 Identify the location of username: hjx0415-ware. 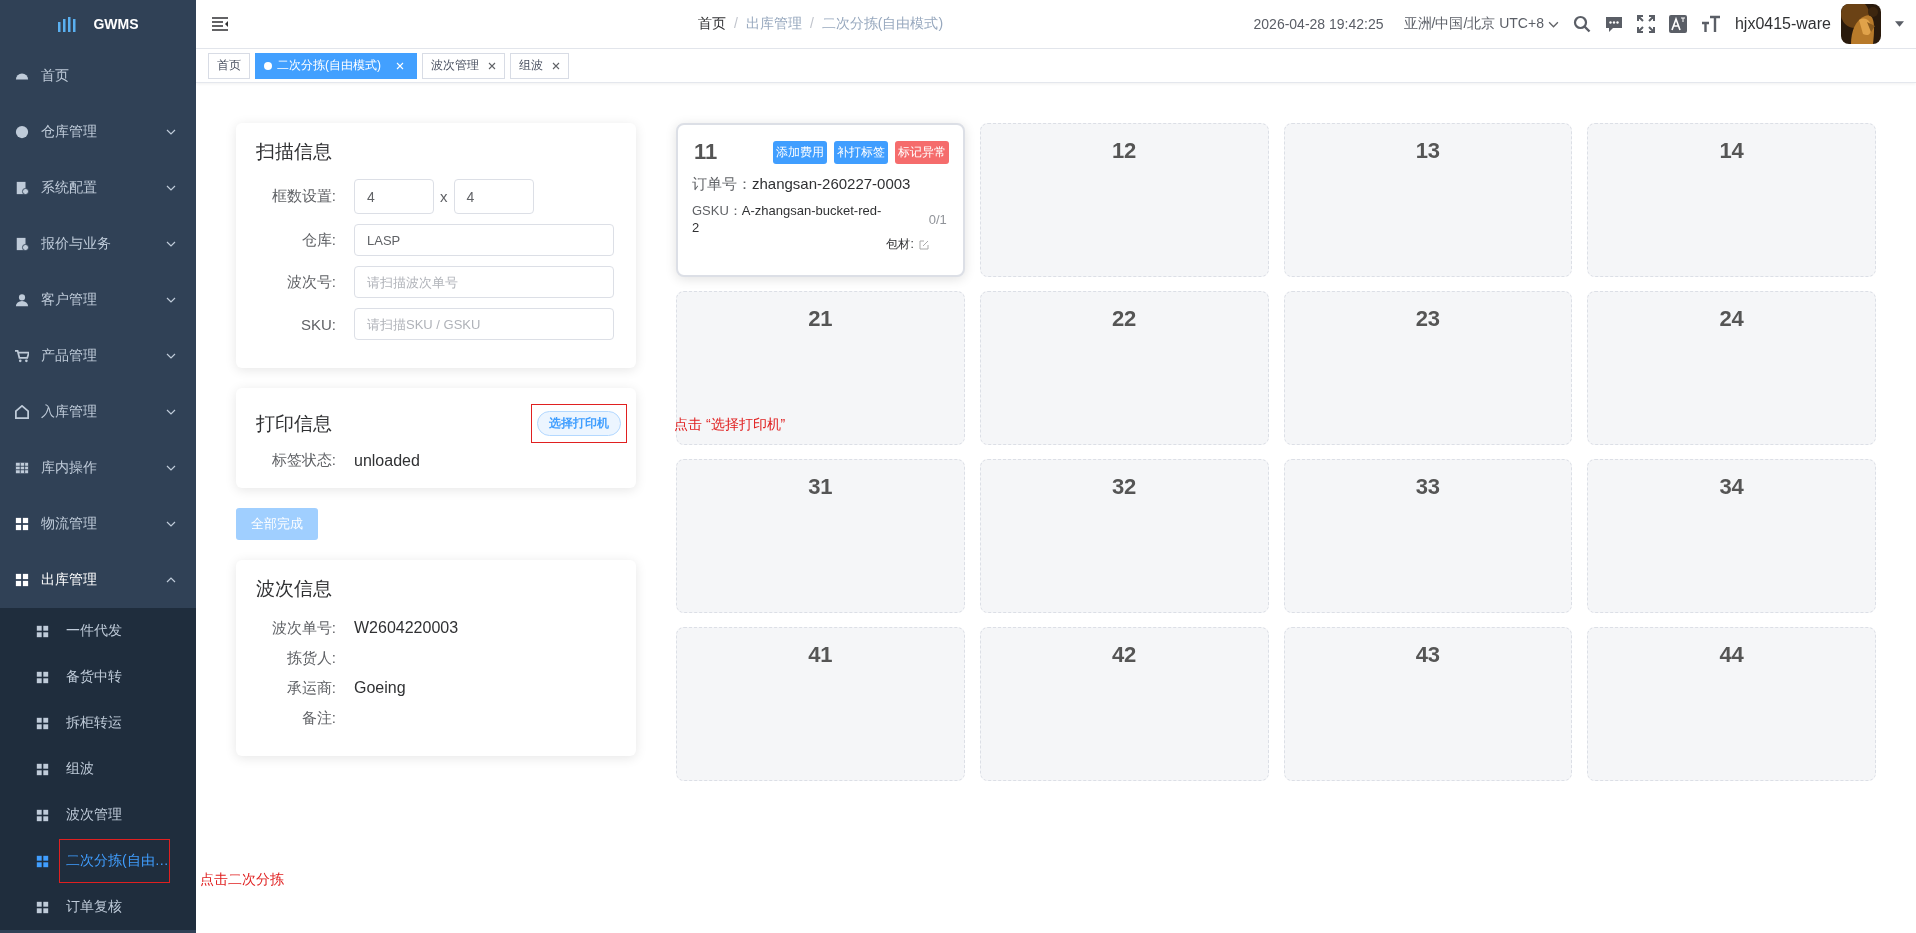
(1782, 24).